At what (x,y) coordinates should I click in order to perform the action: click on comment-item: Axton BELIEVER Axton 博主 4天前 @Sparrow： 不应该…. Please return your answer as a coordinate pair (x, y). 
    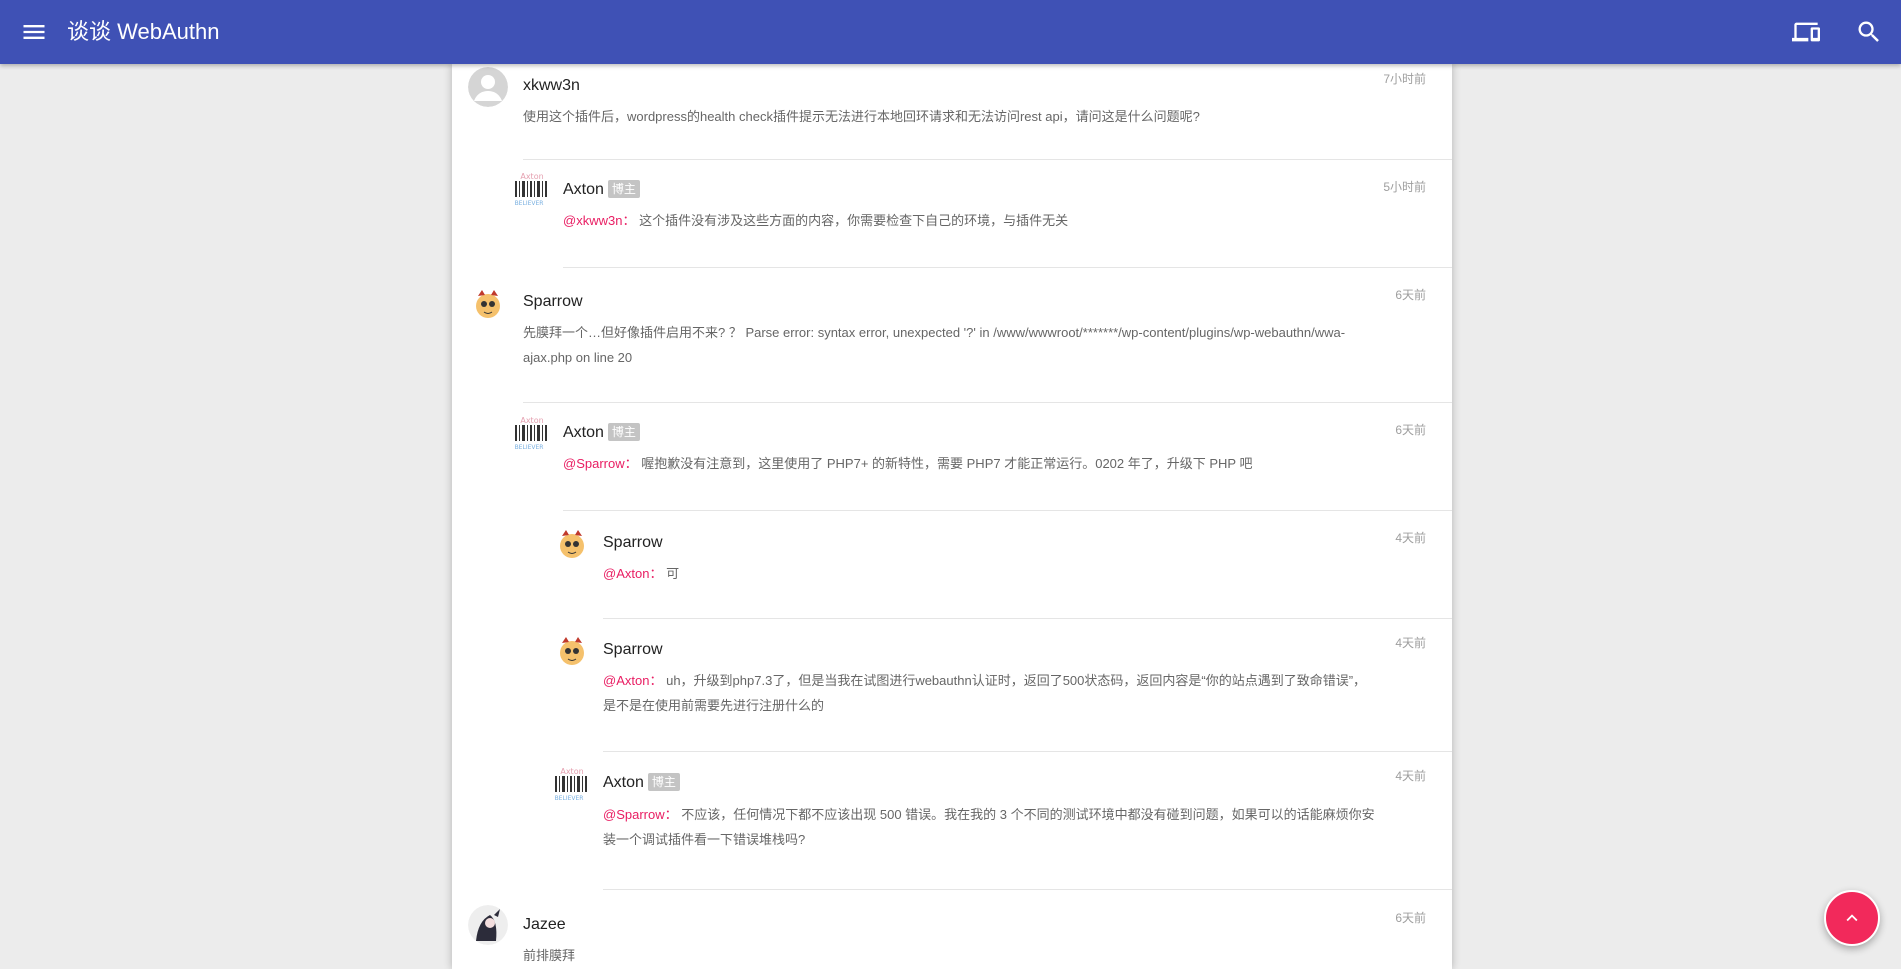
    Looking at the image, I should click on (952, 820).